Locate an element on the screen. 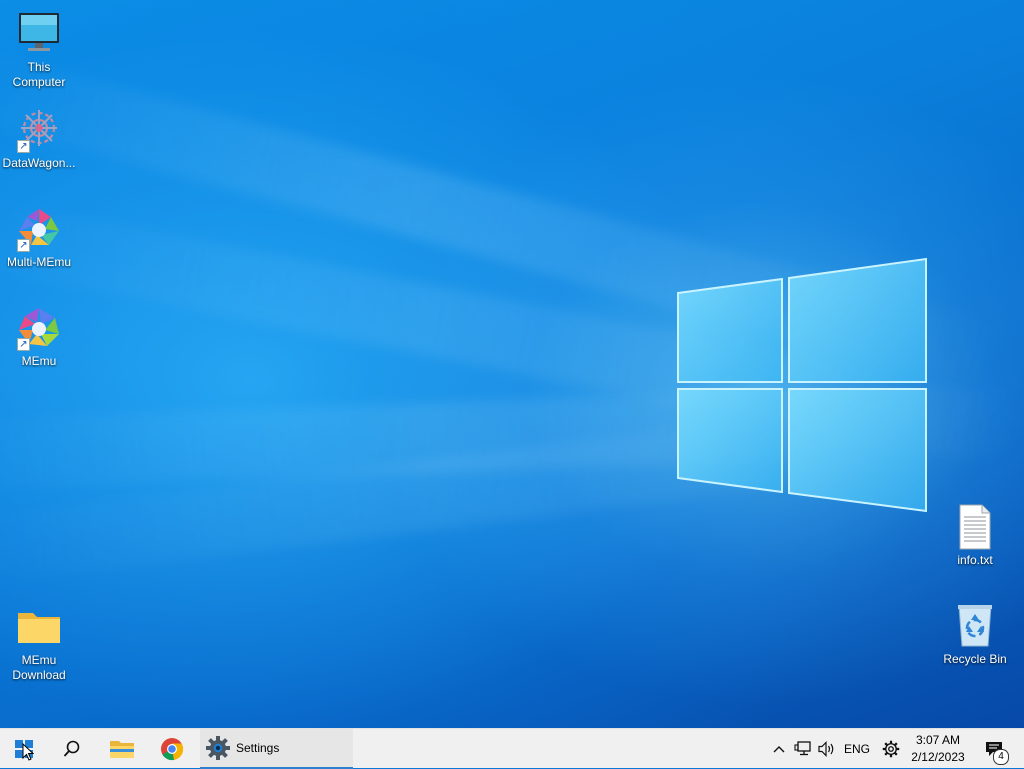  mouse-cursor-icon is located at coordinates (28, 752).